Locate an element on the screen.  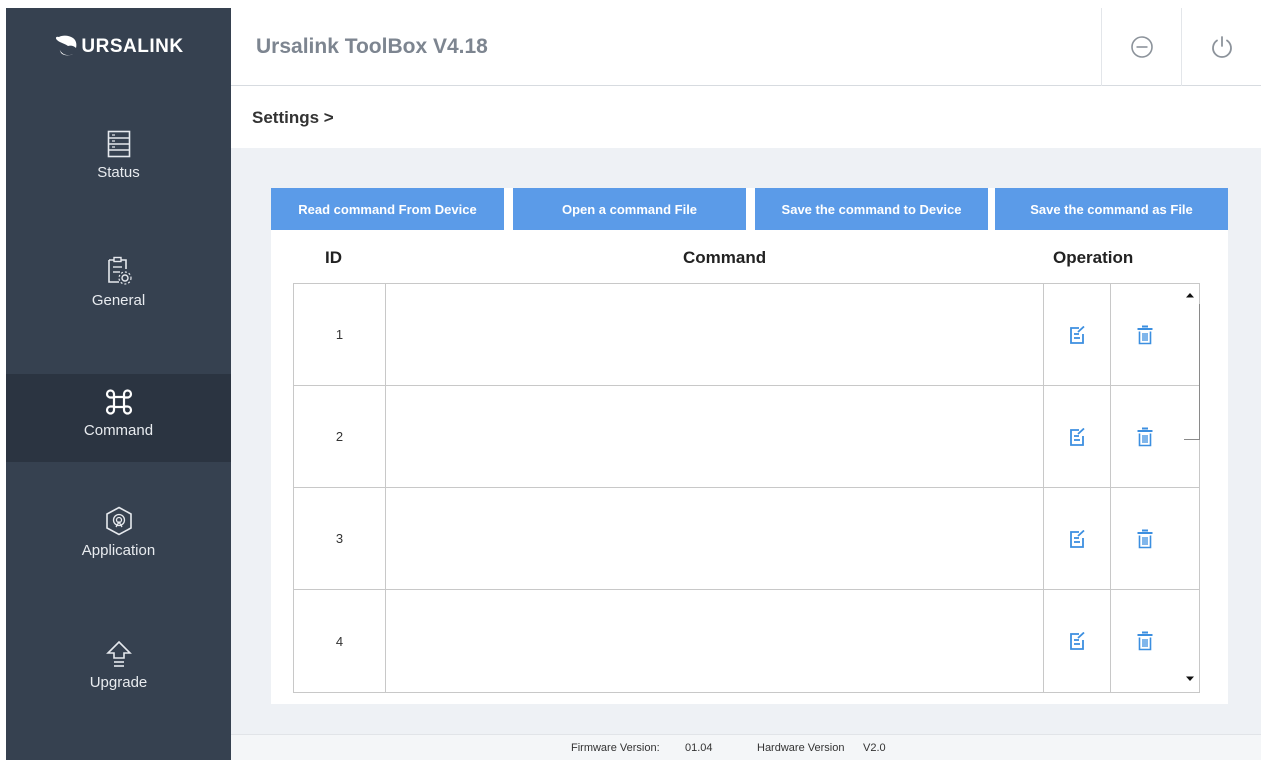
application-hex-icon is located at coordinates (118, 521).